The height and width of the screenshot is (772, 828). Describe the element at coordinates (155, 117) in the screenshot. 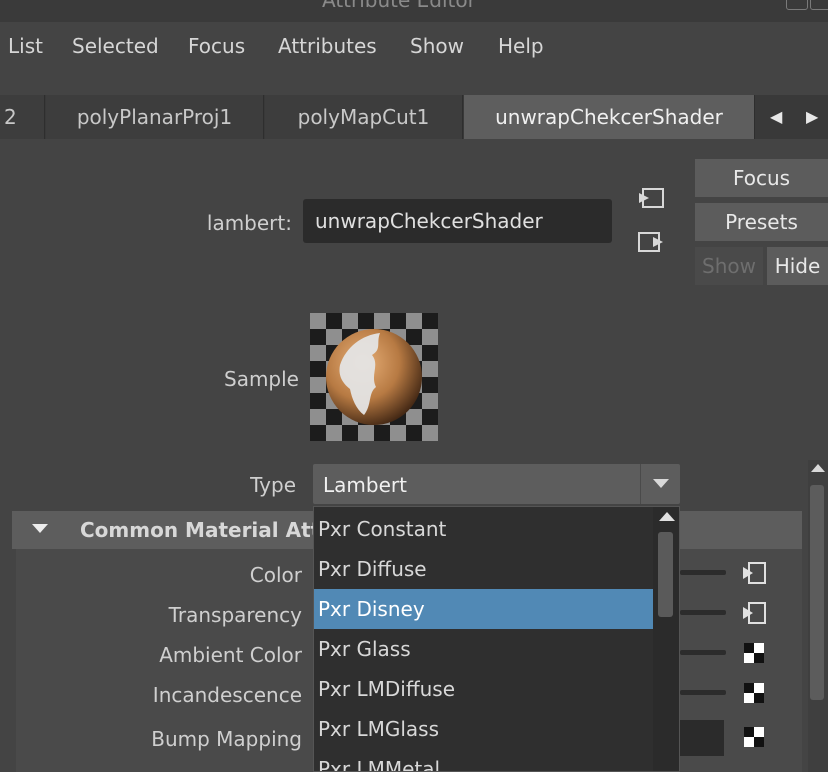

I see `tab-polyplanarproj1: polyPlanarProj1` at that location.